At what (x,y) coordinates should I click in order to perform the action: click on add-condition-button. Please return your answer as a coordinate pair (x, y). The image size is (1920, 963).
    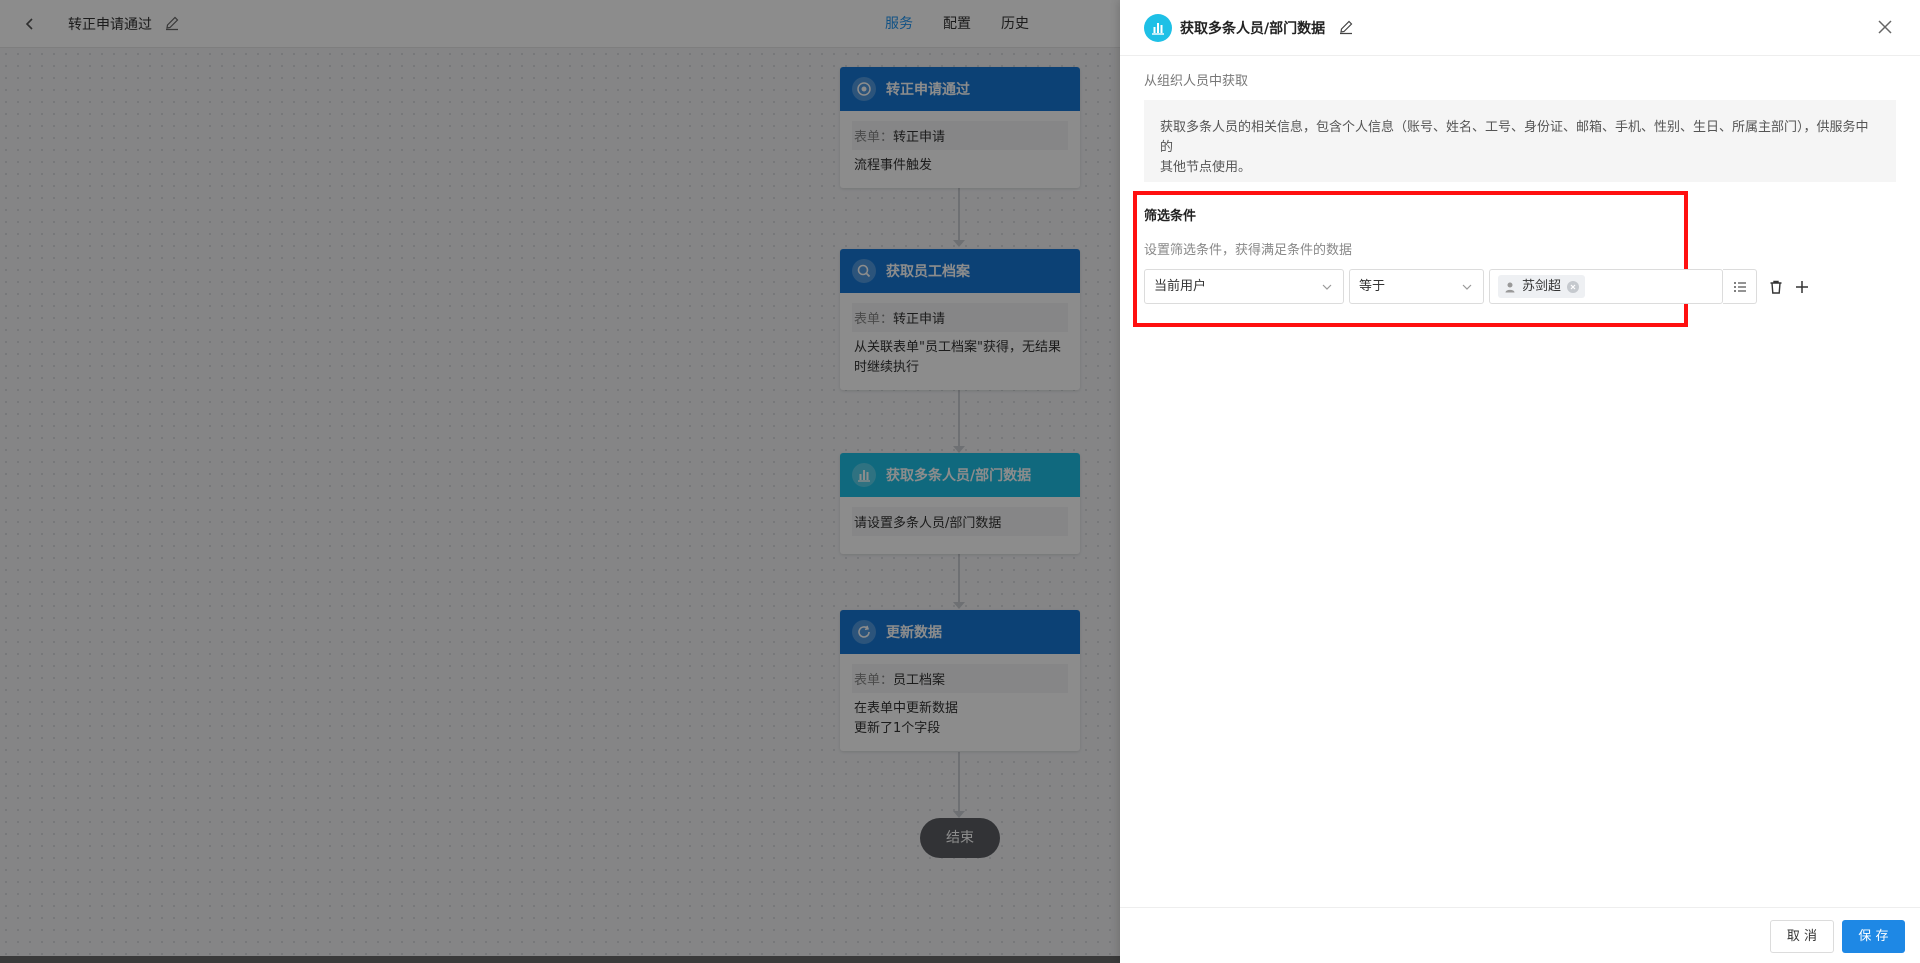
    Looking at the image, I should click on (1802, 287).